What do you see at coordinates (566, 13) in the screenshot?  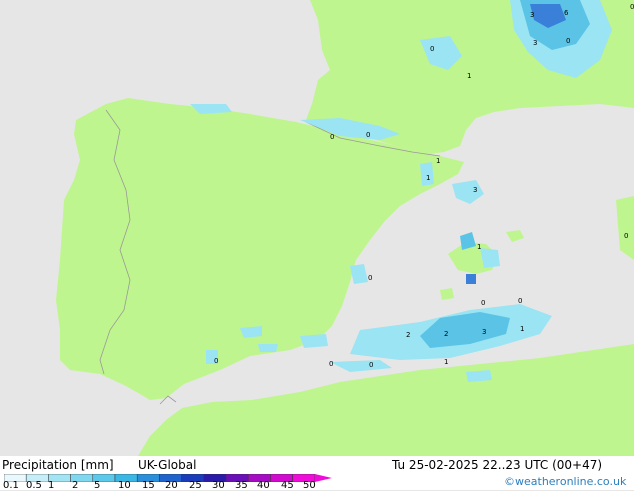 I see `map-label: 6` at bounding box center [566, 13].